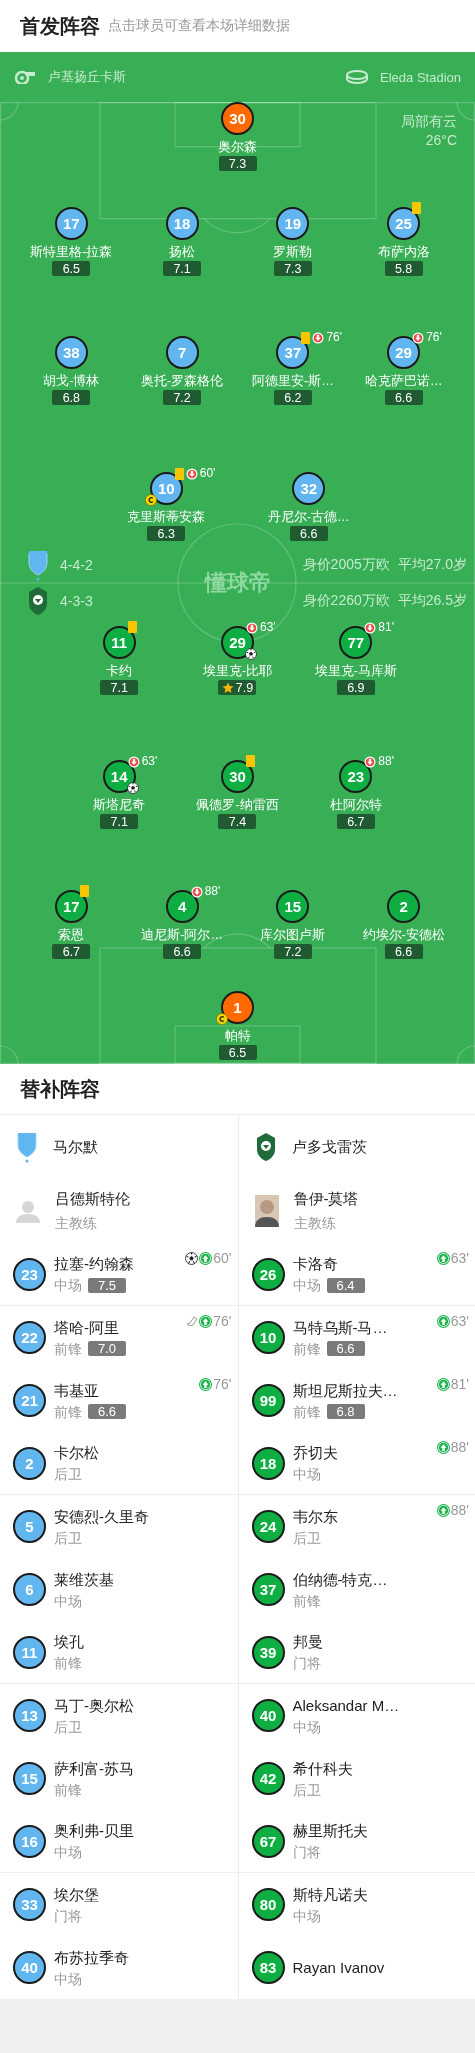  I want to click on player-rating: 6.9, so click(355, 687).